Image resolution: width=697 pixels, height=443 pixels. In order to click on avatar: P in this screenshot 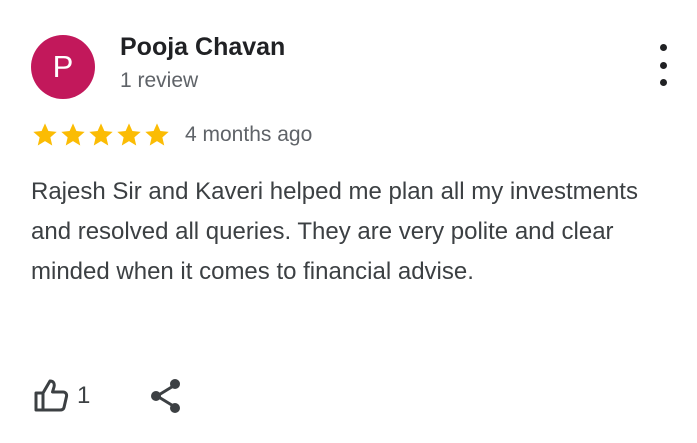, I will do `click(63, 67)`.